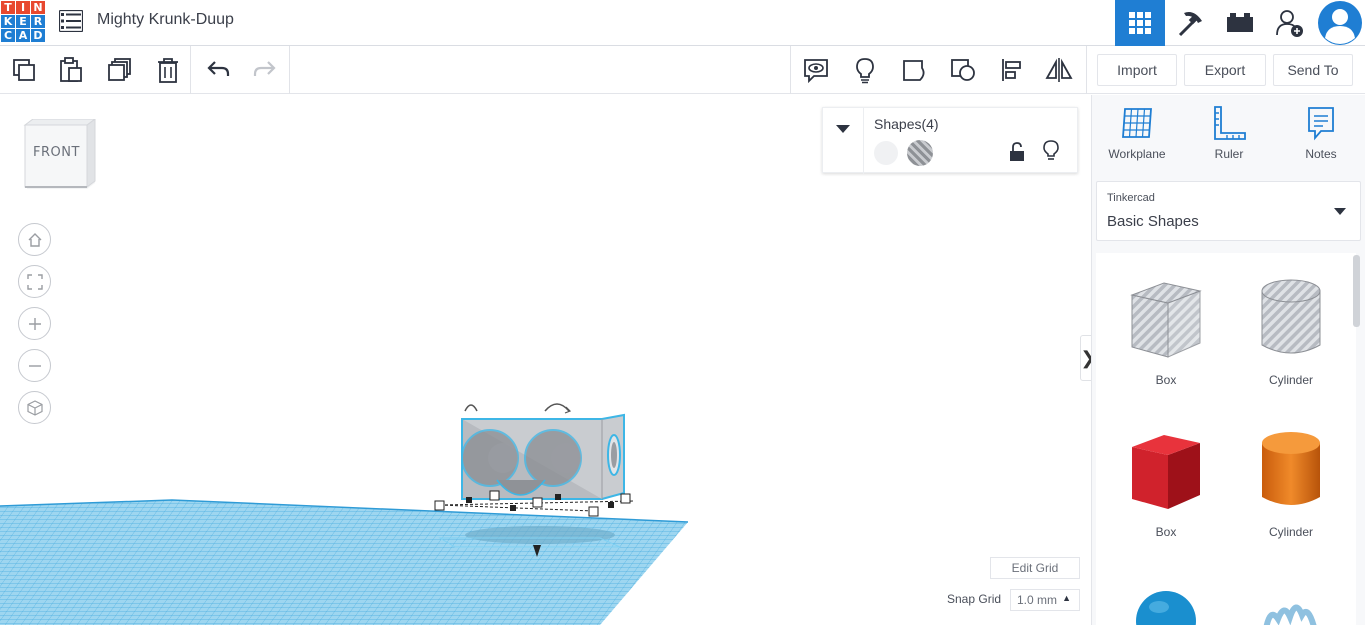 The image size is (1365, 625). Describe the element at coordinates (1059, 70) in the screenshot. I see `mirror-icon` at that location.